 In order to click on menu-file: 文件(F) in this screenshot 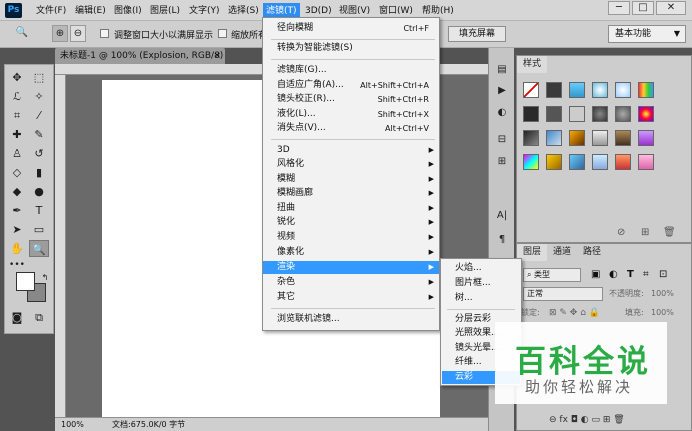, I will do `click(51, 11)`.